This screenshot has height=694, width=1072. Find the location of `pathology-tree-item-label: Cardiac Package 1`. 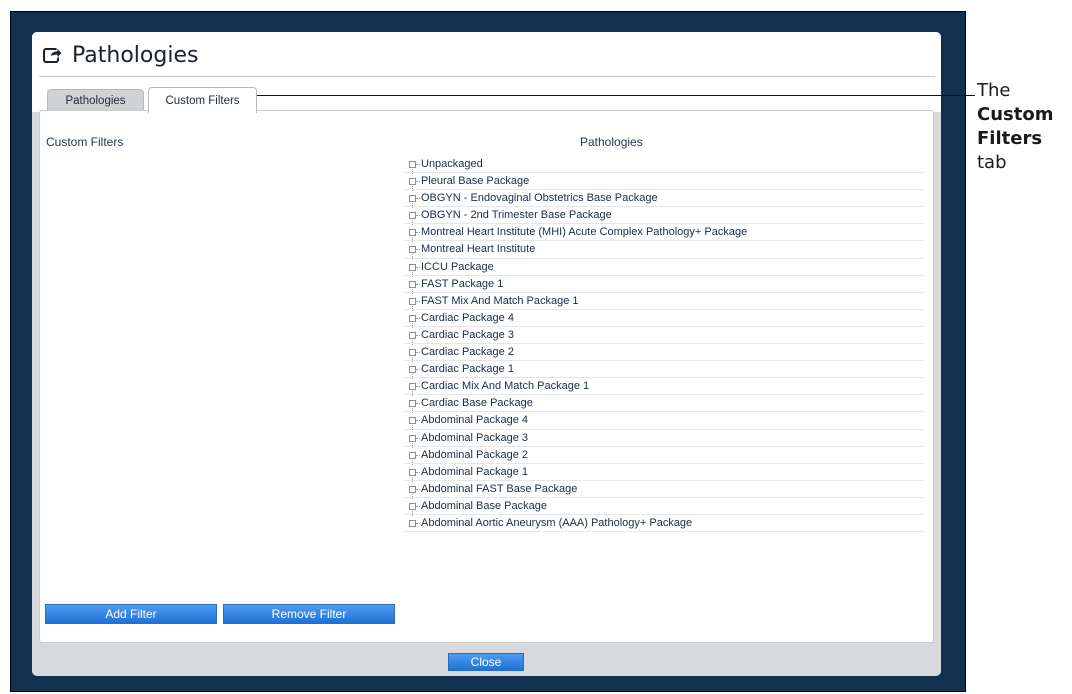

pathology-tree-item-label: Cardiac Package 1 is located at coordinates (467, 369).